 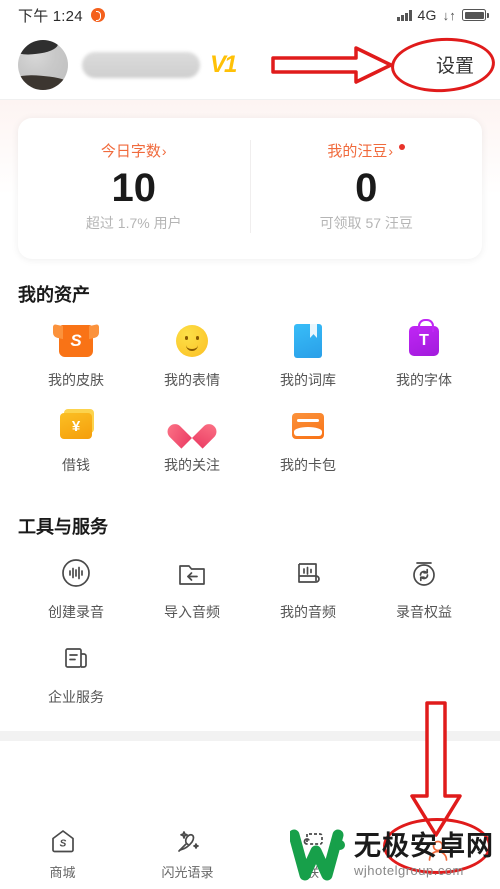 I want to click on nav-item-store: S 商城, so click(x=62, y=853).